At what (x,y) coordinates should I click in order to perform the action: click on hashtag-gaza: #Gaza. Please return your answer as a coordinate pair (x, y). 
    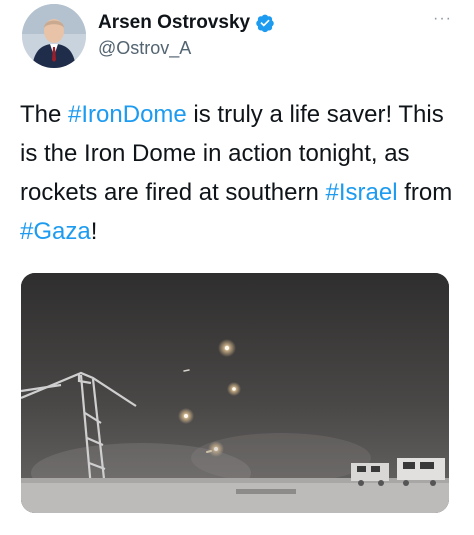
    Looking at the image, I should click on (55, 231).